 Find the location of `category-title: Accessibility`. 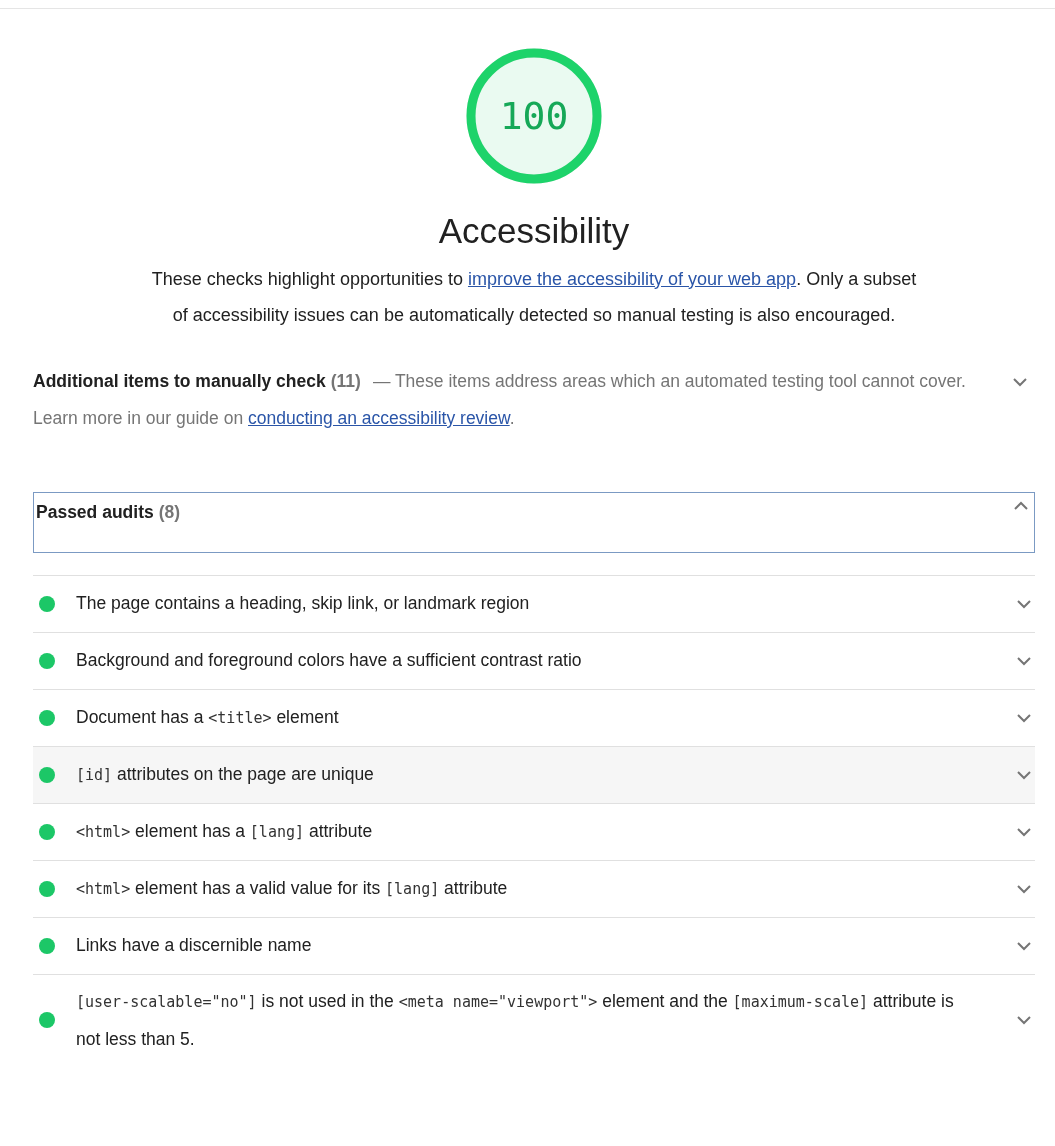

category-title: Accessibility is located at coordinates (534, 231).